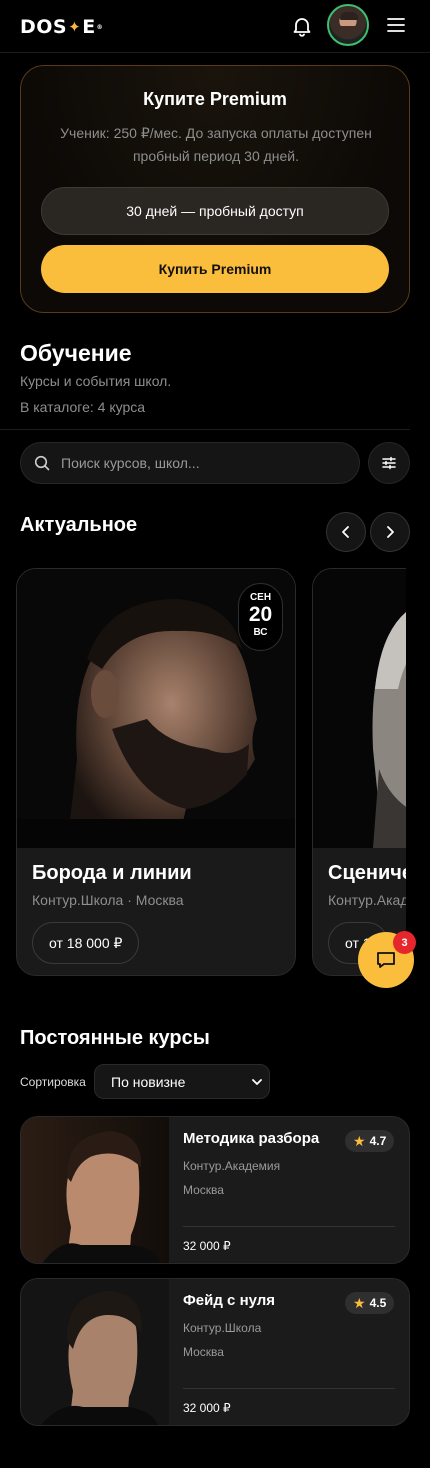 The image size is (430, 1468). What do you see at coordinates (222, 1328) in the screenshot?
I see `course-school: Контур.Школа` at bounding box center [222, 1328].